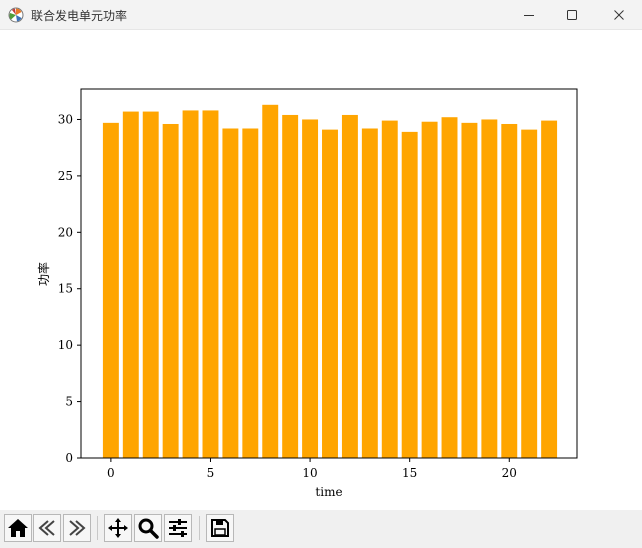 This screenshot has height=548, width=642. What do you see at coordinates (65, 232) in the screenshot?
I see `y-tick-label: 20` at bounding box center [65, 232].